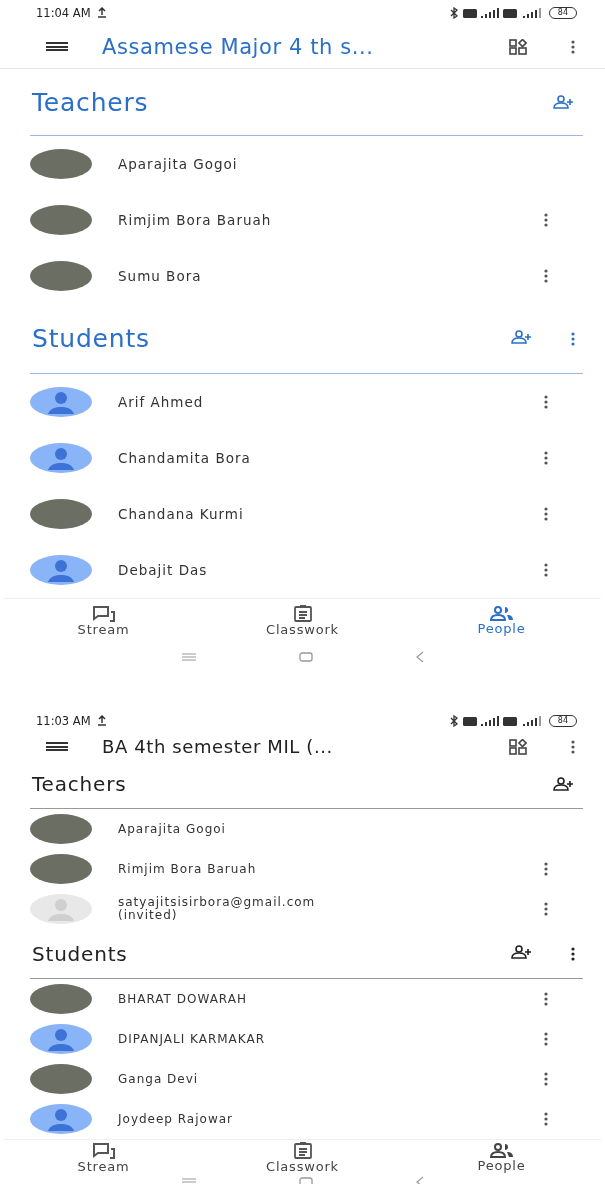  I want to click on person-name: Debajit Das, so click(163, 570).